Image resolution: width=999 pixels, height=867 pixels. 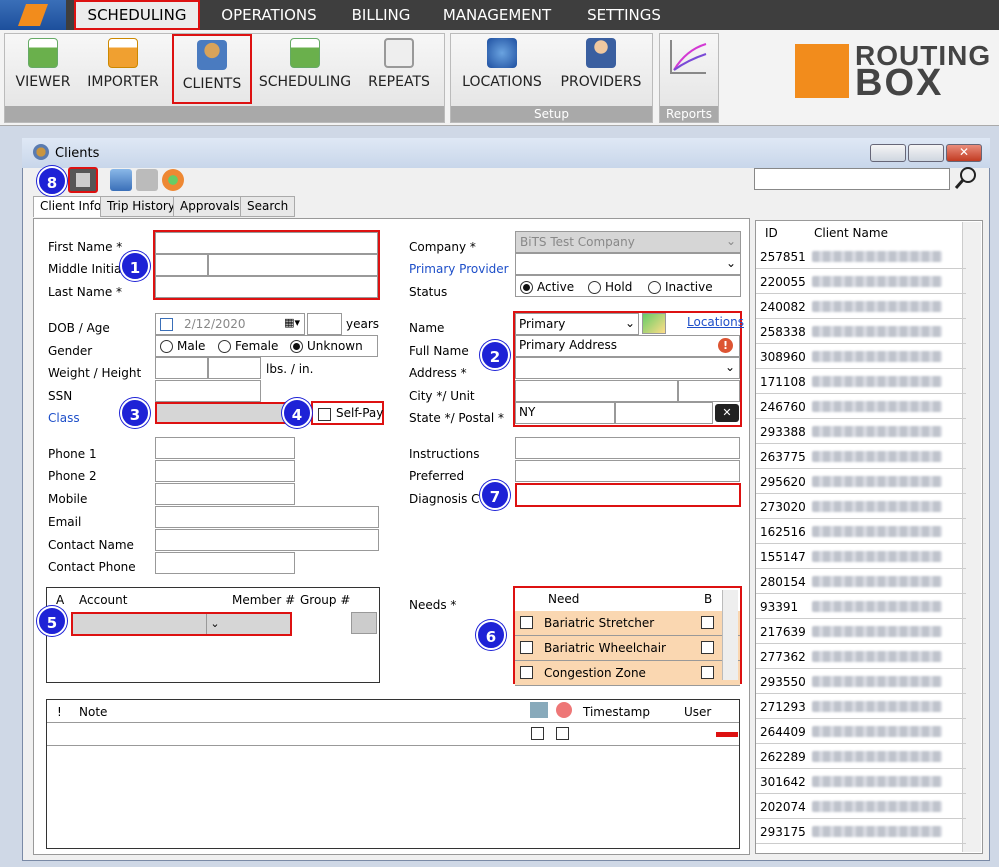 I want to click on height-field, so click(x=234, y=368).